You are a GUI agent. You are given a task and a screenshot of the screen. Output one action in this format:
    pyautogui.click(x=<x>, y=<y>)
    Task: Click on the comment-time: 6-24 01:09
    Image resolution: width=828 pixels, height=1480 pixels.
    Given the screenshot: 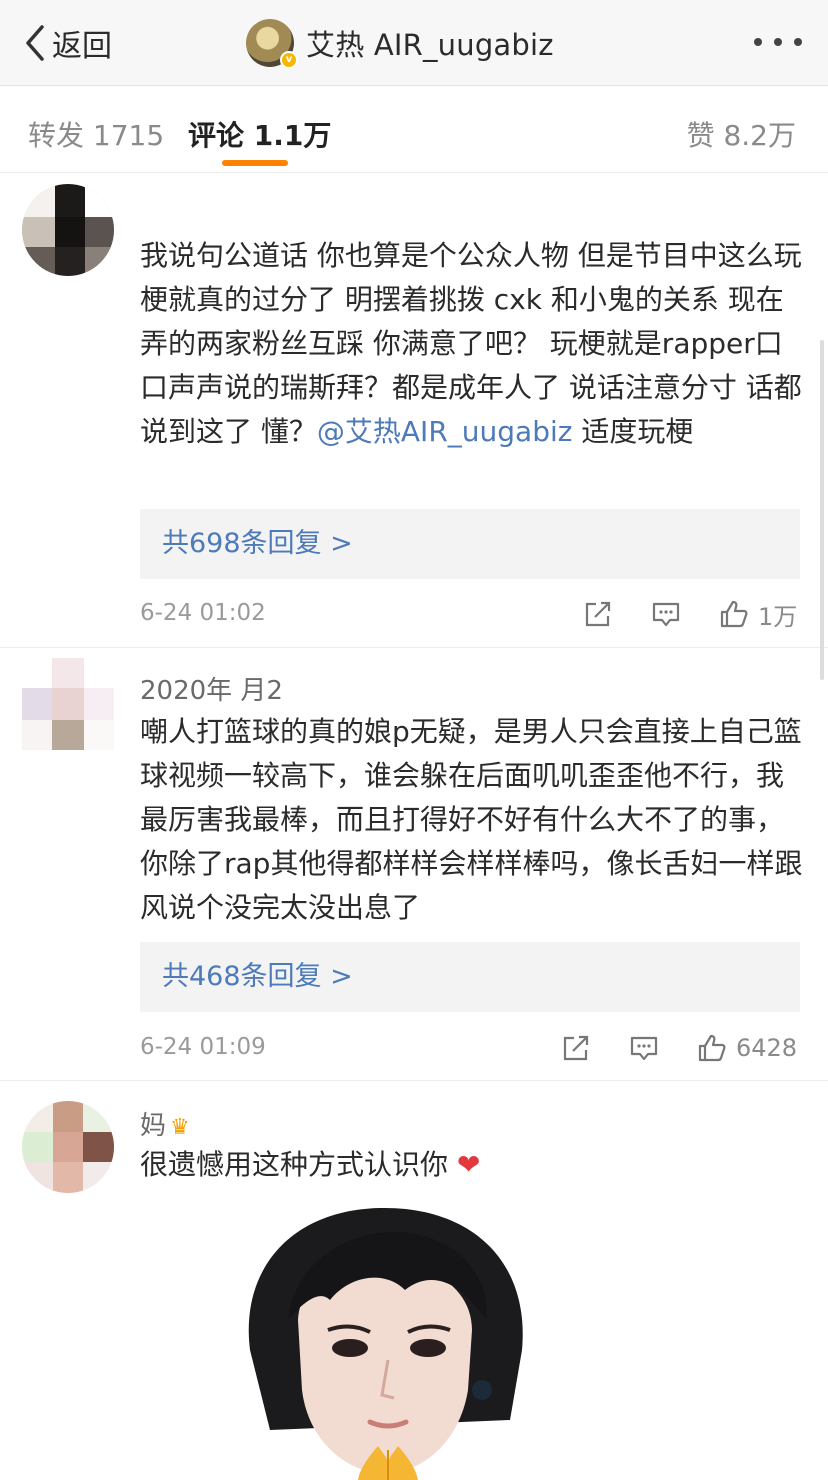 What is the action you would take?
    pyautogui.click(x=203, y=1047)
    